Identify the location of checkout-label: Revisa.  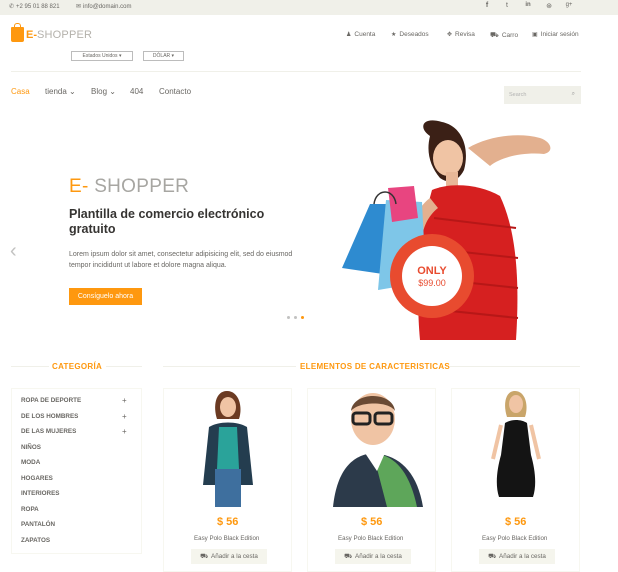
(465, 34).